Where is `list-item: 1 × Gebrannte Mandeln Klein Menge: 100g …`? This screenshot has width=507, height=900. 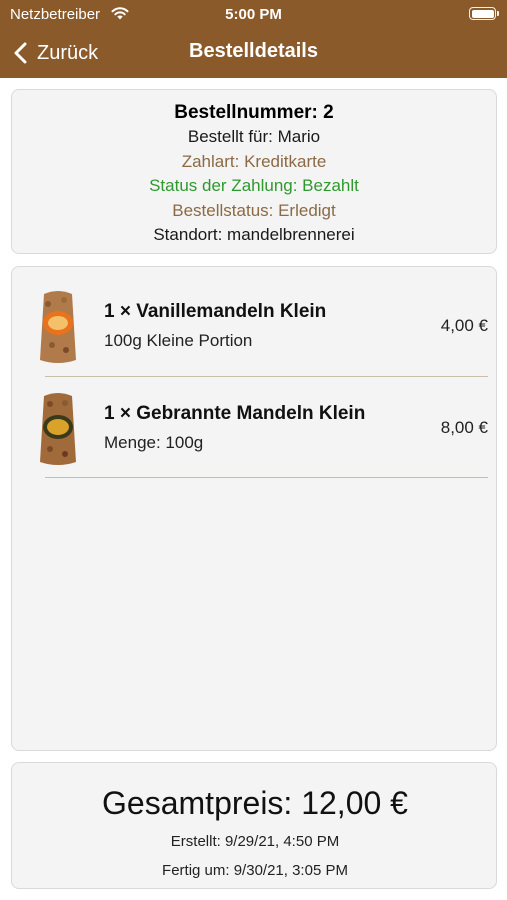 list-item: 1 × Gebrannte Mandeln Klein Menge: 100g … is located at coordinates (255, 428).